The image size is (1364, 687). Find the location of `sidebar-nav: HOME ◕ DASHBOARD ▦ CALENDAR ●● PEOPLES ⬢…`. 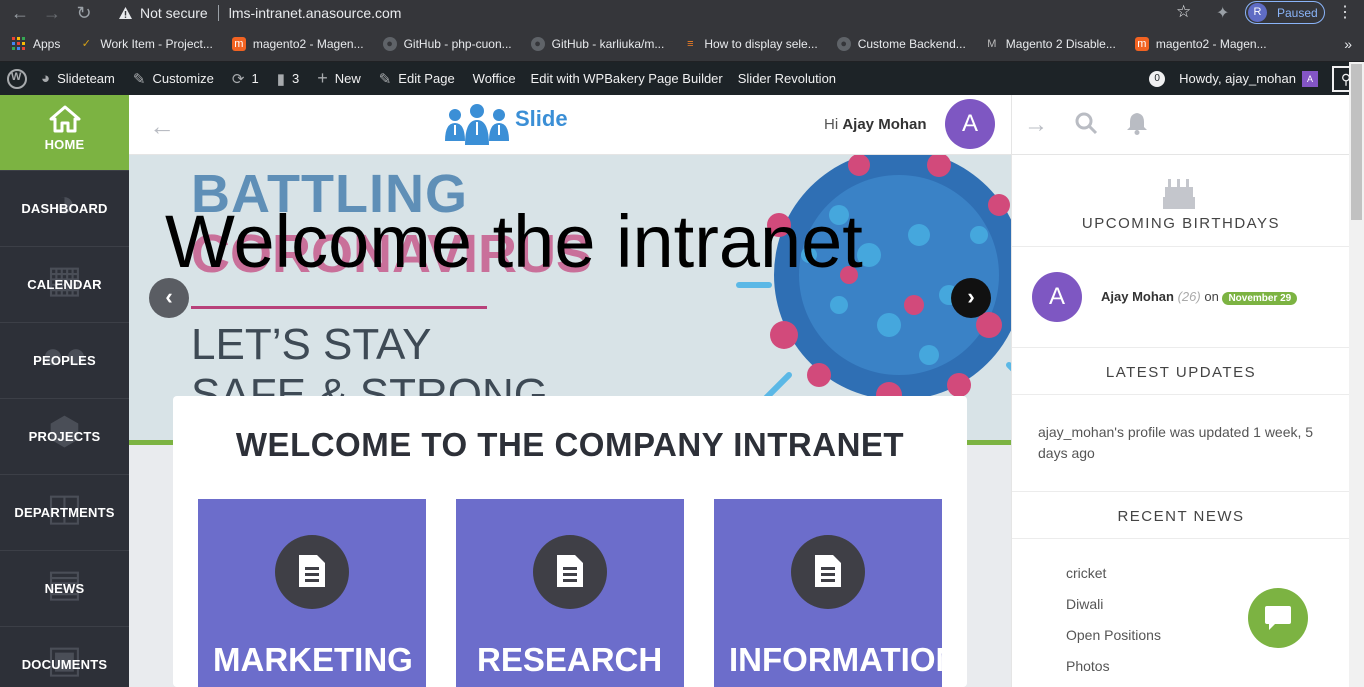

sidebar-nav: HOME ◕ DASHBOARD ▦ CALENDAR ●● PEOPLES ⬢… is located at coordinates (64, 391).